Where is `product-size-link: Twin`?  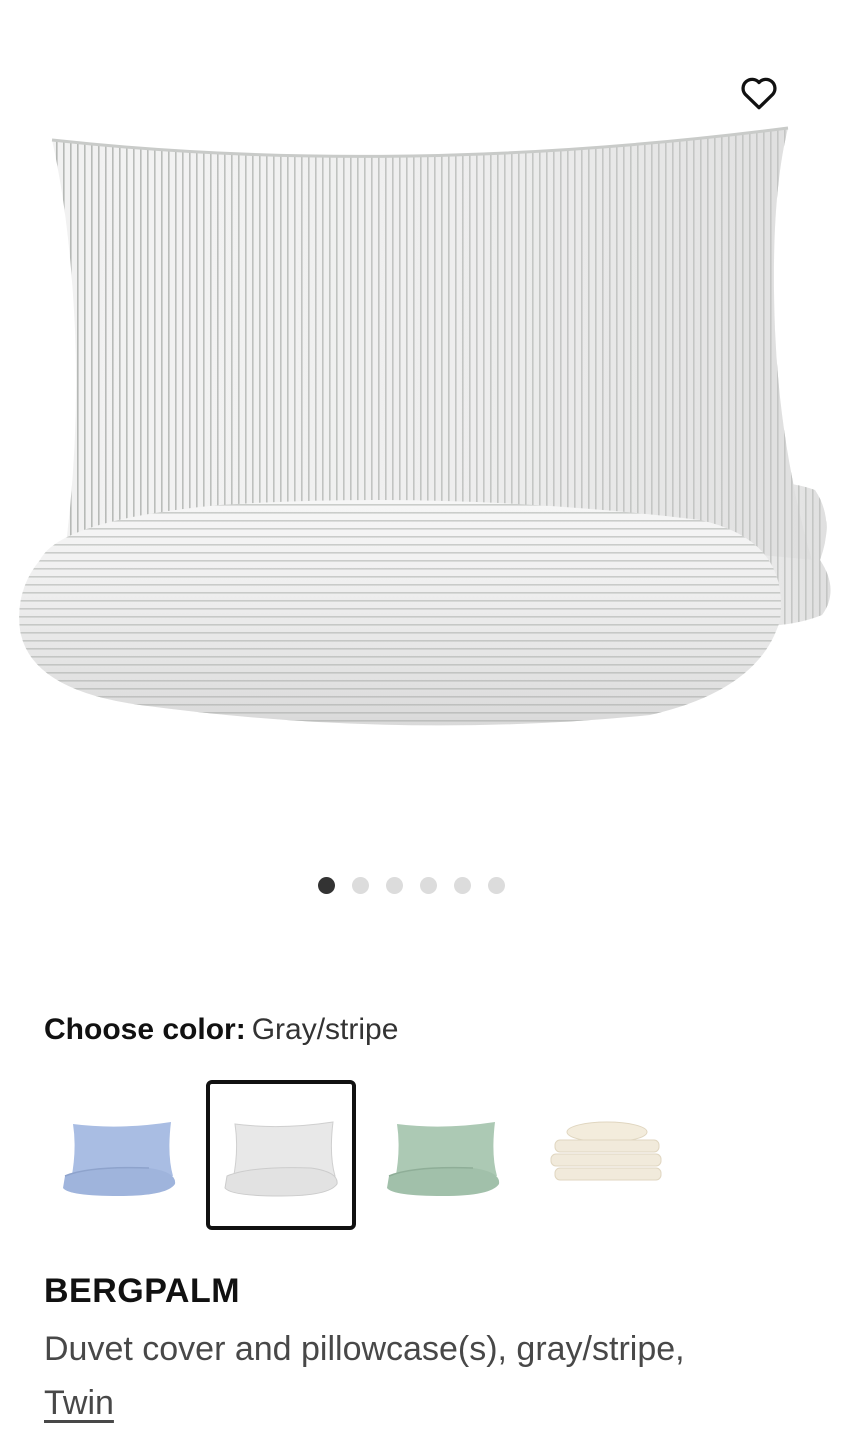 product-size-link: Twin is located at coordinates (79, 1403).